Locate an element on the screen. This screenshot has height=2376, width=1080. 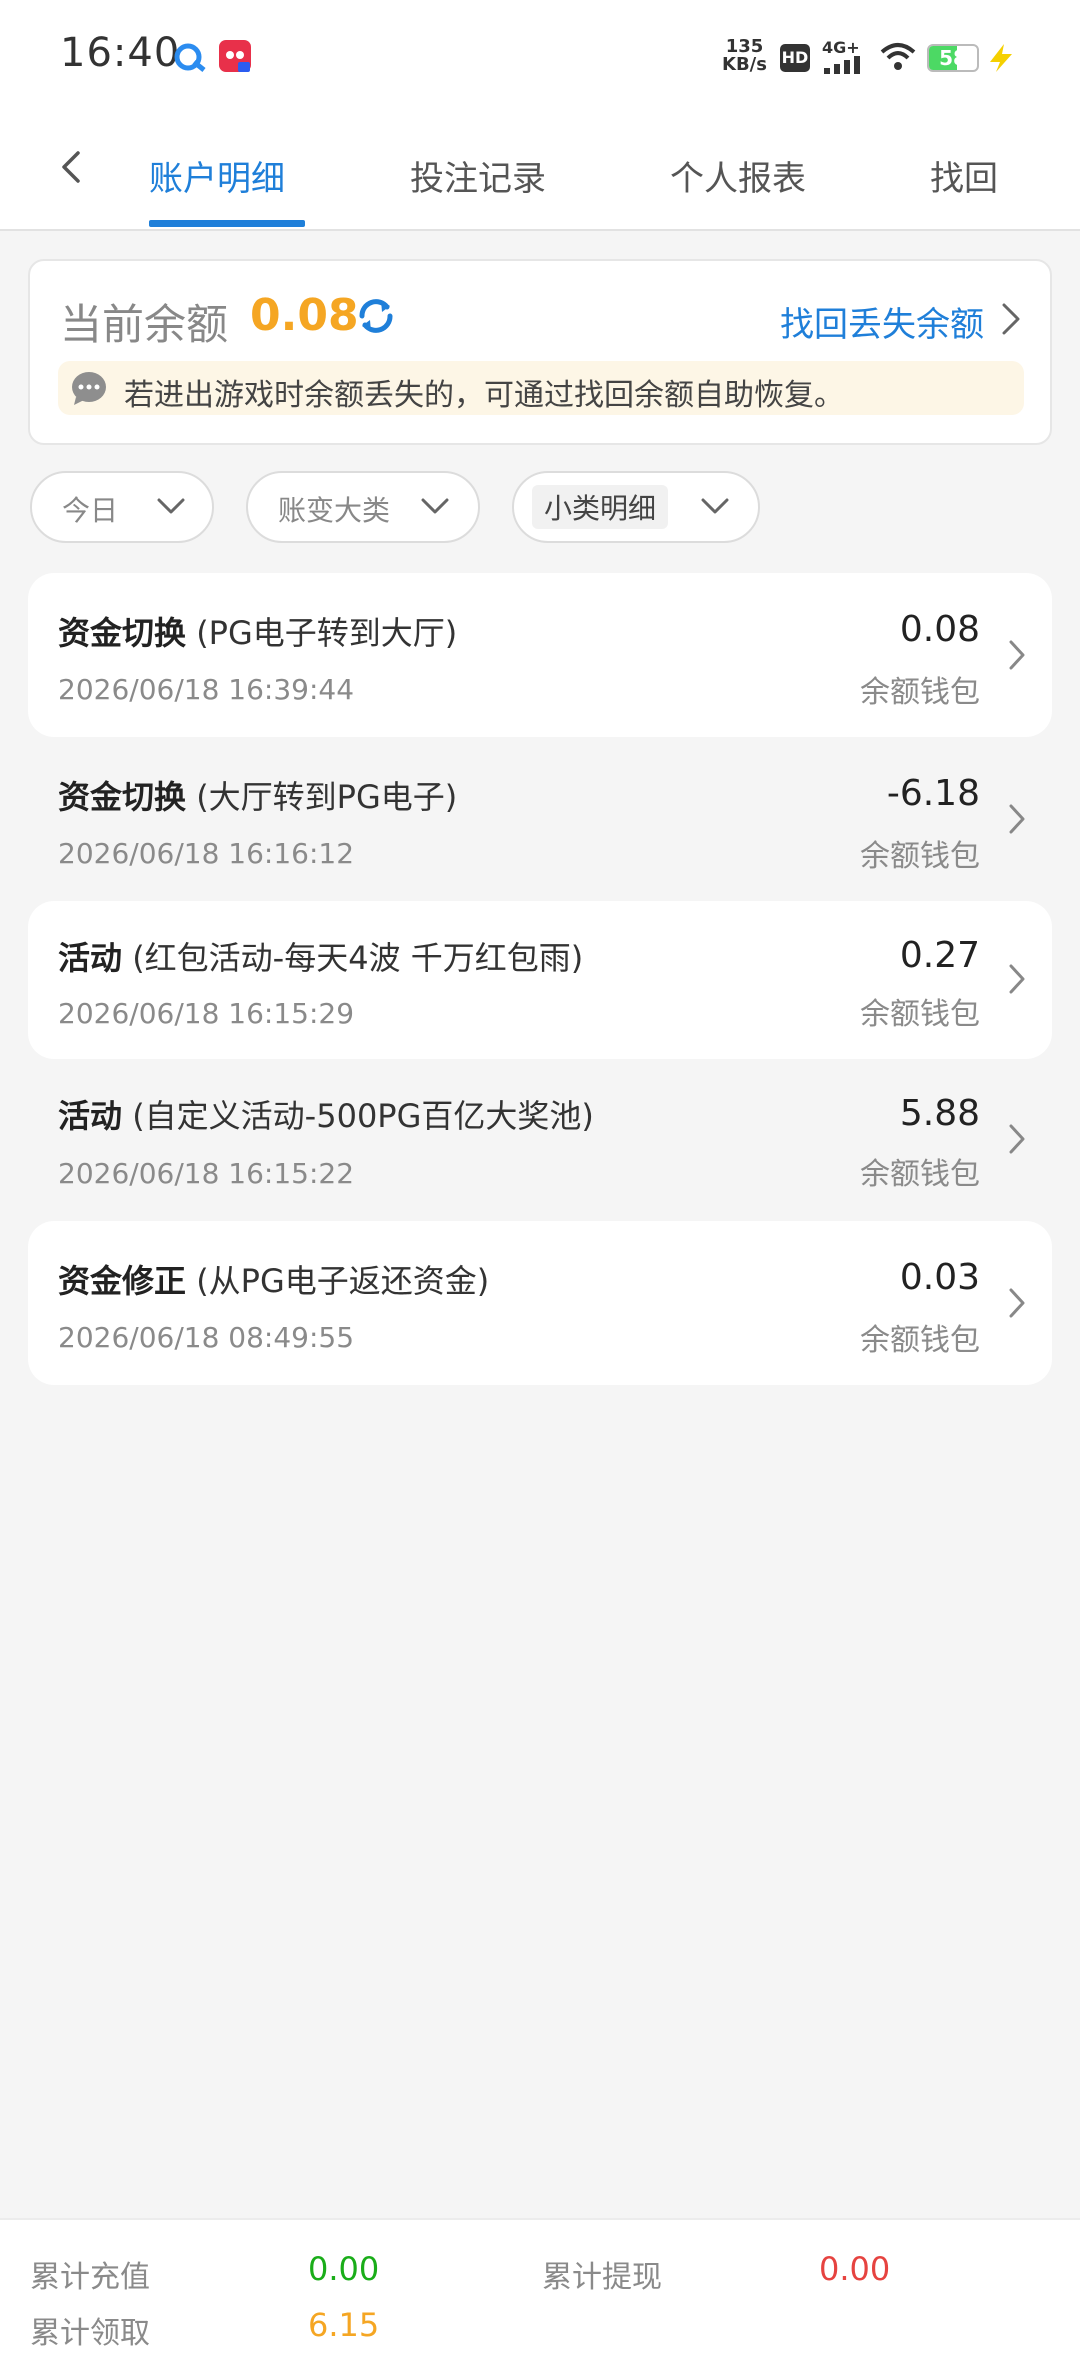
record-amount: 0.08 is located at coordinates (939, 629).